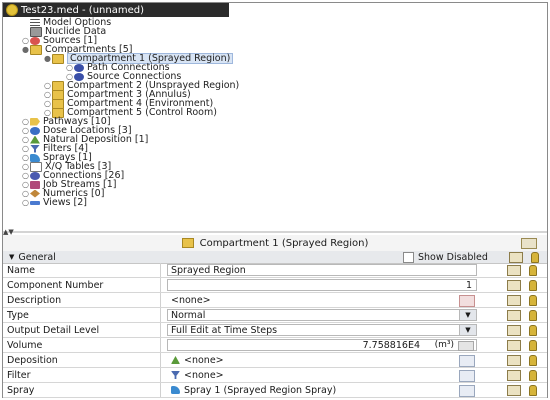 The height and width of the screenshot is (400, 550). Describe the element at coordinates (467, 391) in the screenshot. I see `select-spray-icon` at that location.